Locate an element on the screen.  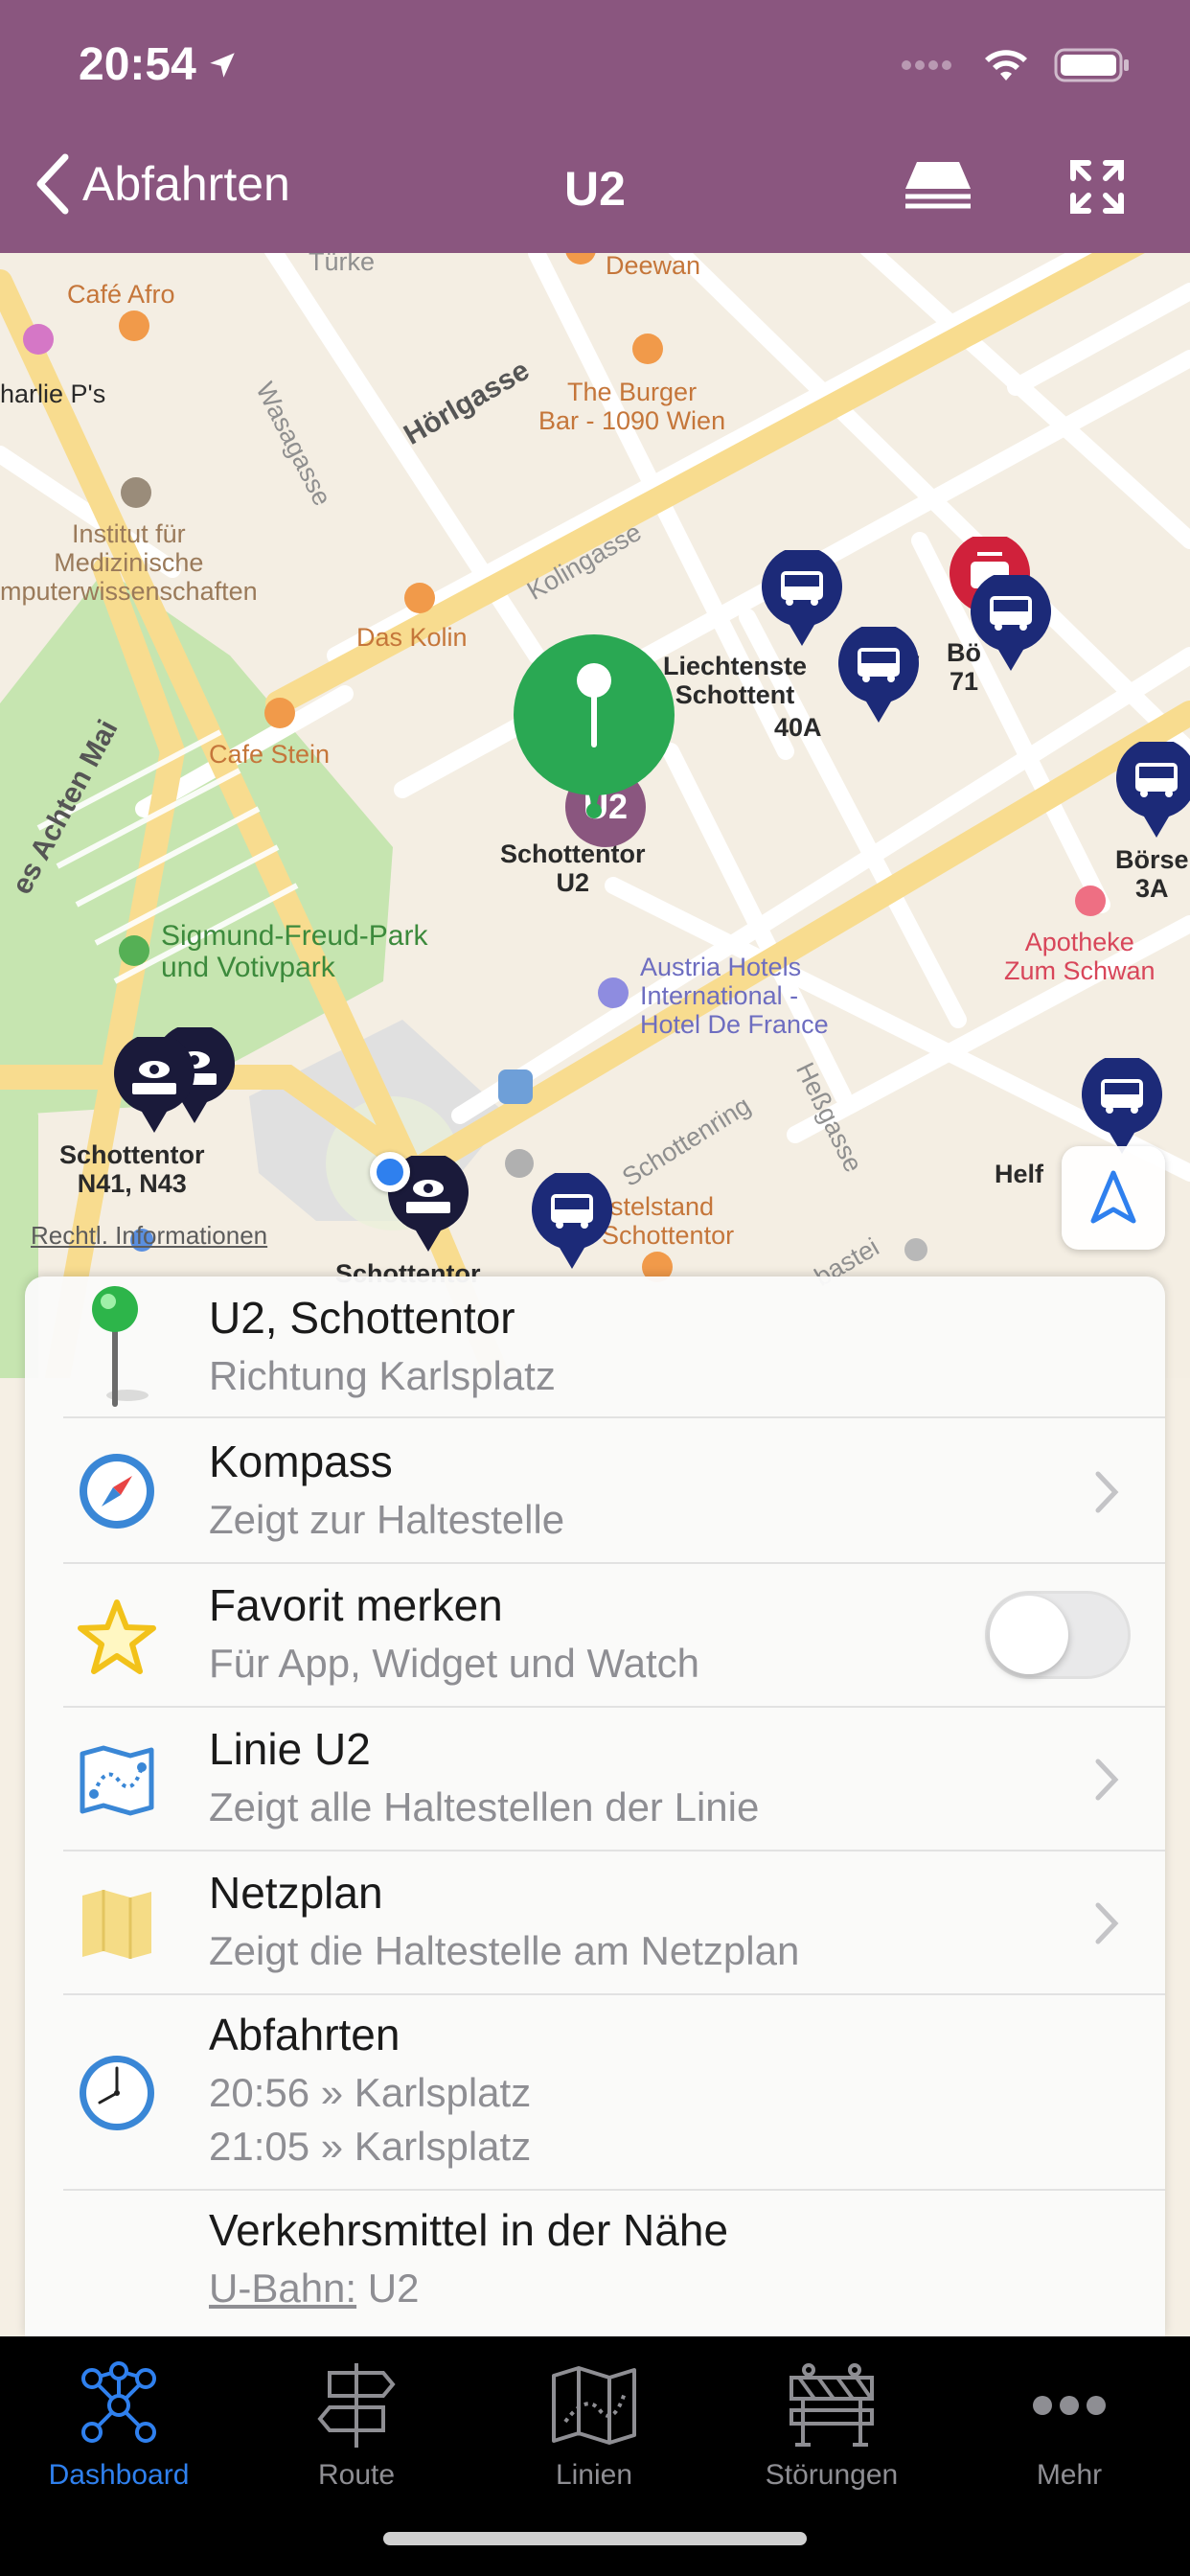
status-bar-time: 20:54 is located at coordinates (159, 64).